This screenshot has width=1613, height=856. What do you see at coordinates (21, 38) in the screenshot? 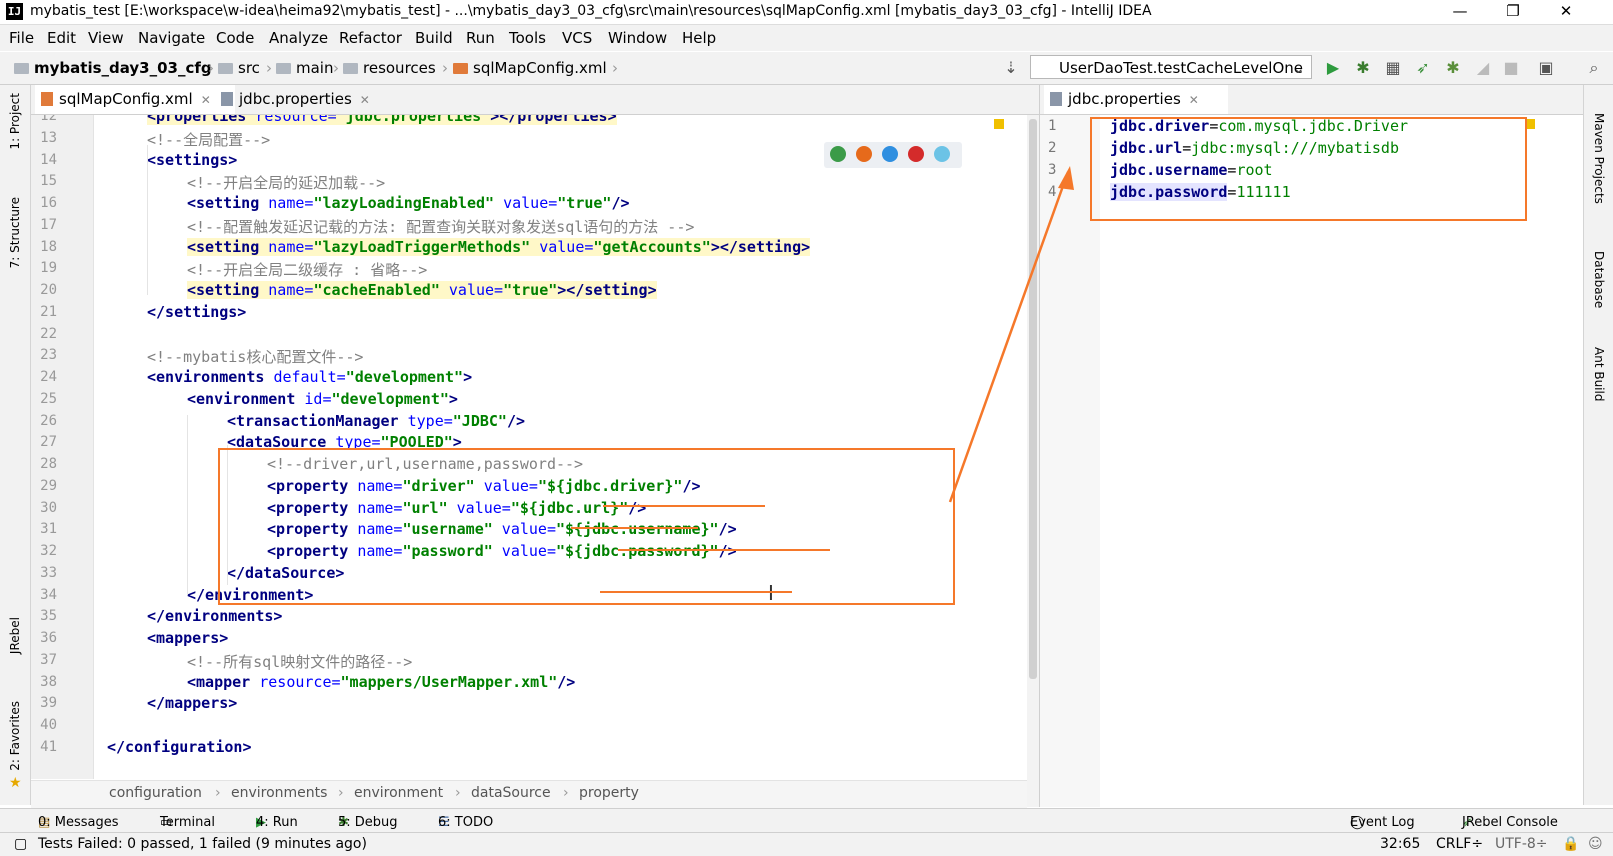
I see `menu-file: File` at bounding box center [21, 38].